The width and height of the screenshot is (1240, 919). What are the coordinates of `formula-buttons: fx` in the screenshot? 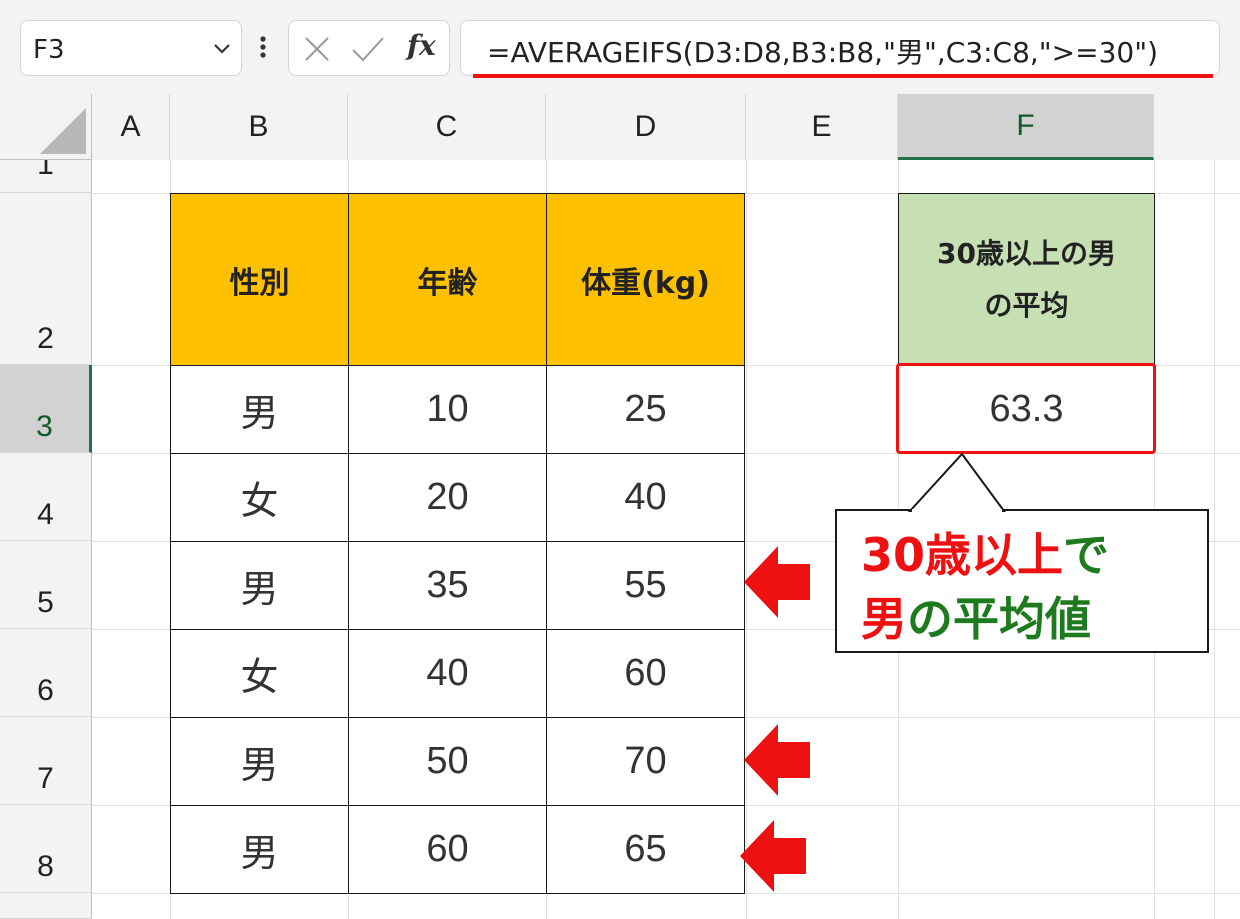 It's located at (369, 48).